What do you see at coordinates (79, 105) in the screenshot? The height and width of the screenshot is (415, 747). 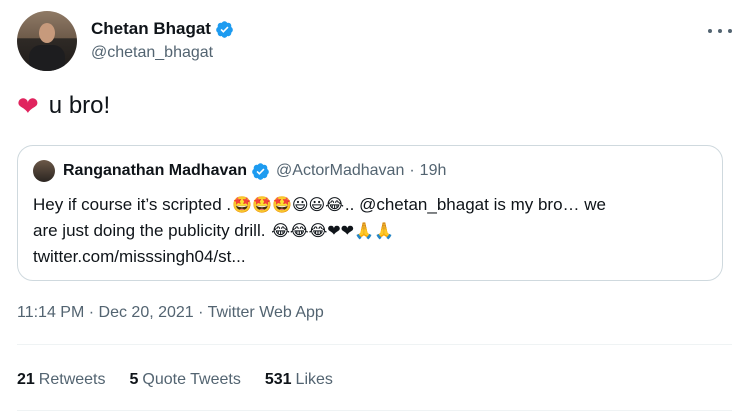 I see `tweet-body: u bro!` at bounding box center [79, 105].